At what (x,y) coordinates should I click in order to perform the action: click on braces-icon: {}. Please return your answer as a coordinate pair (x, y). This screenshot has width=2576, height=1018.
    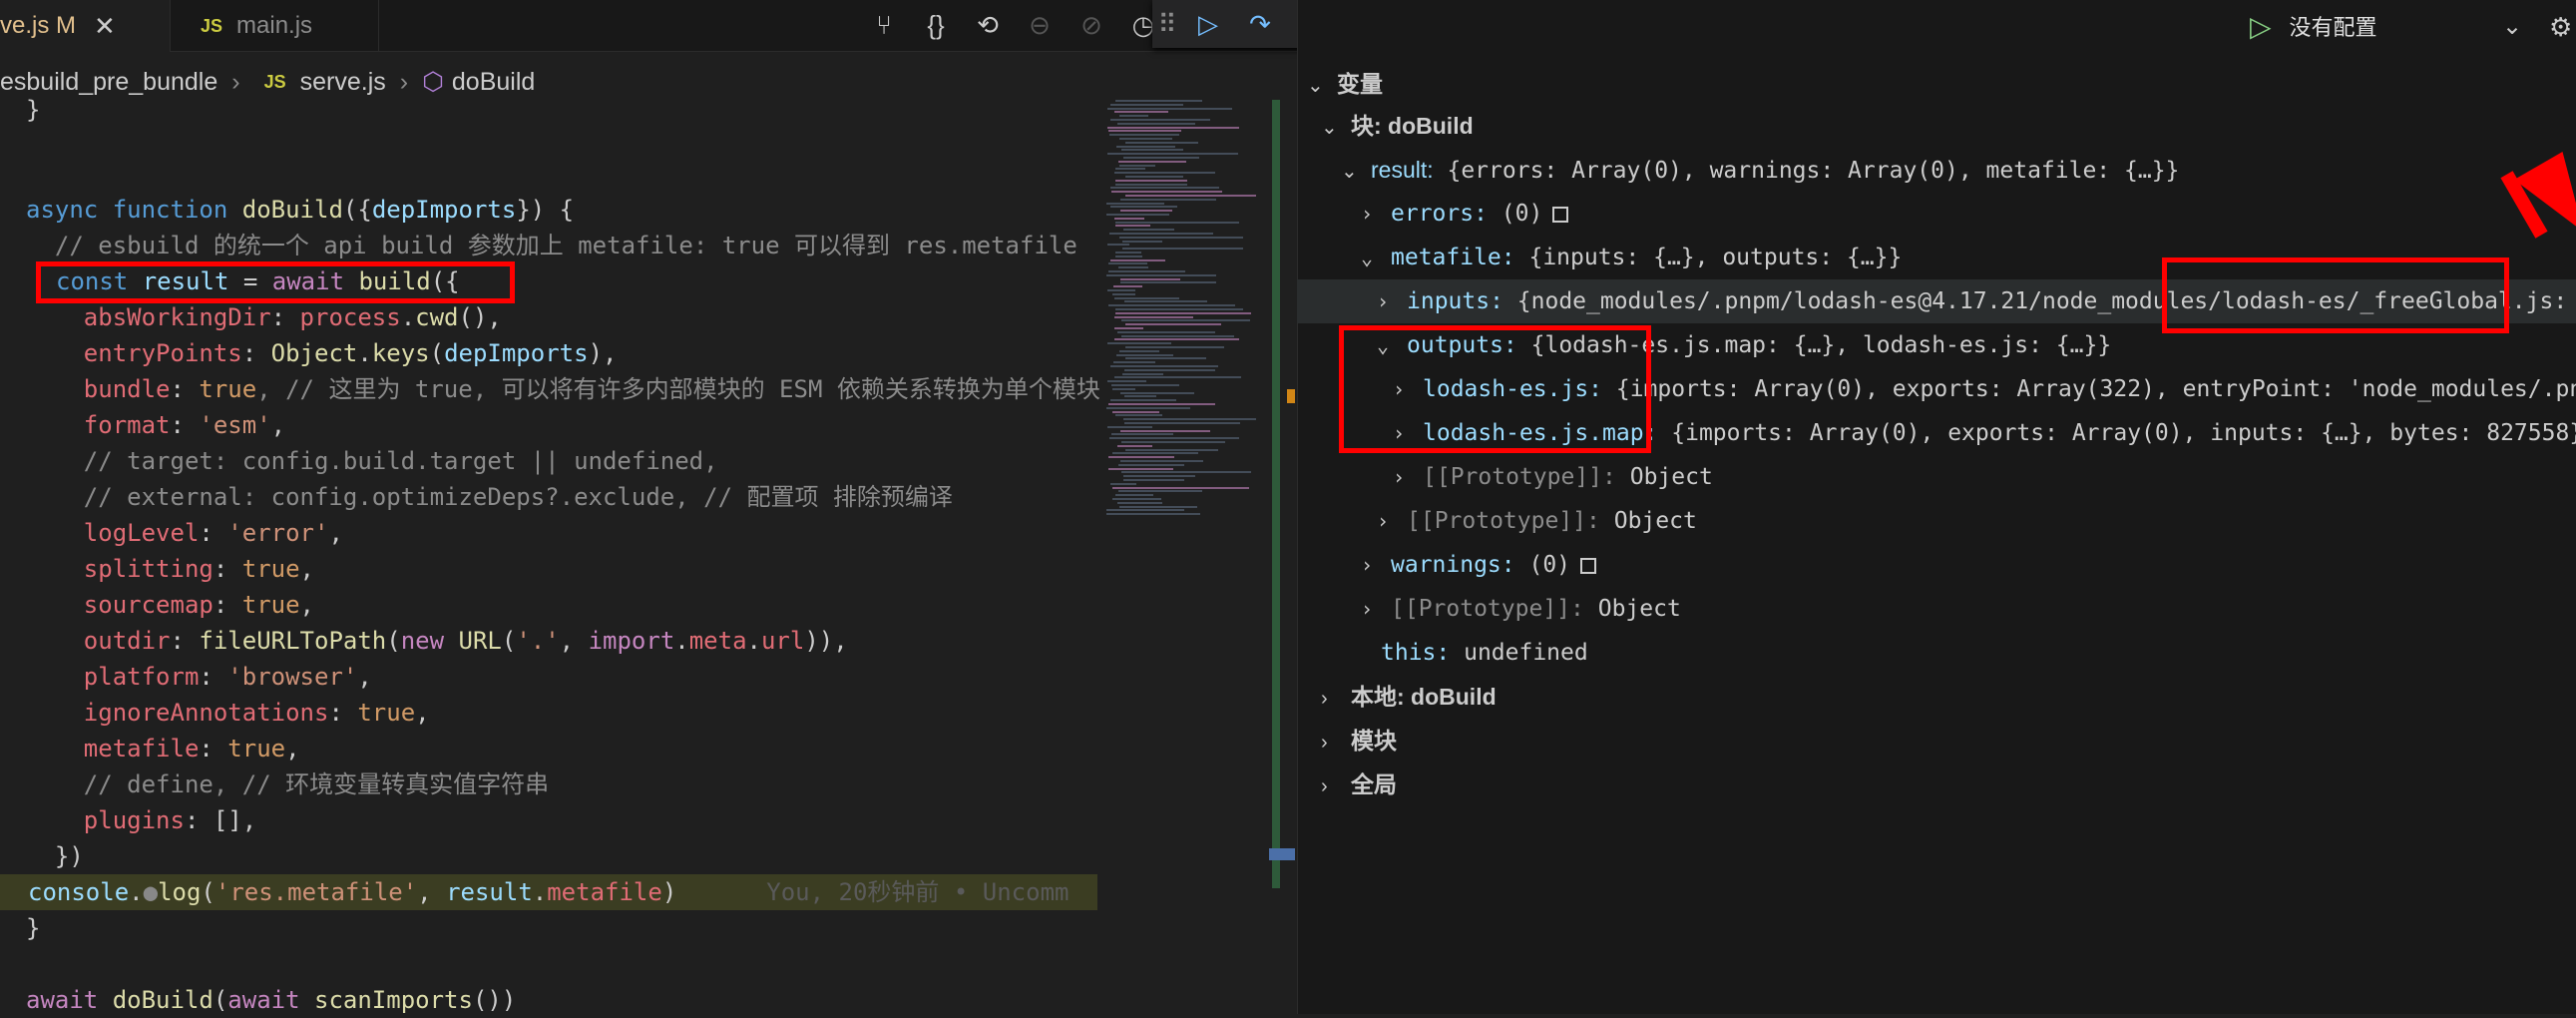
    Looking at the image, I should click on (936, 25).